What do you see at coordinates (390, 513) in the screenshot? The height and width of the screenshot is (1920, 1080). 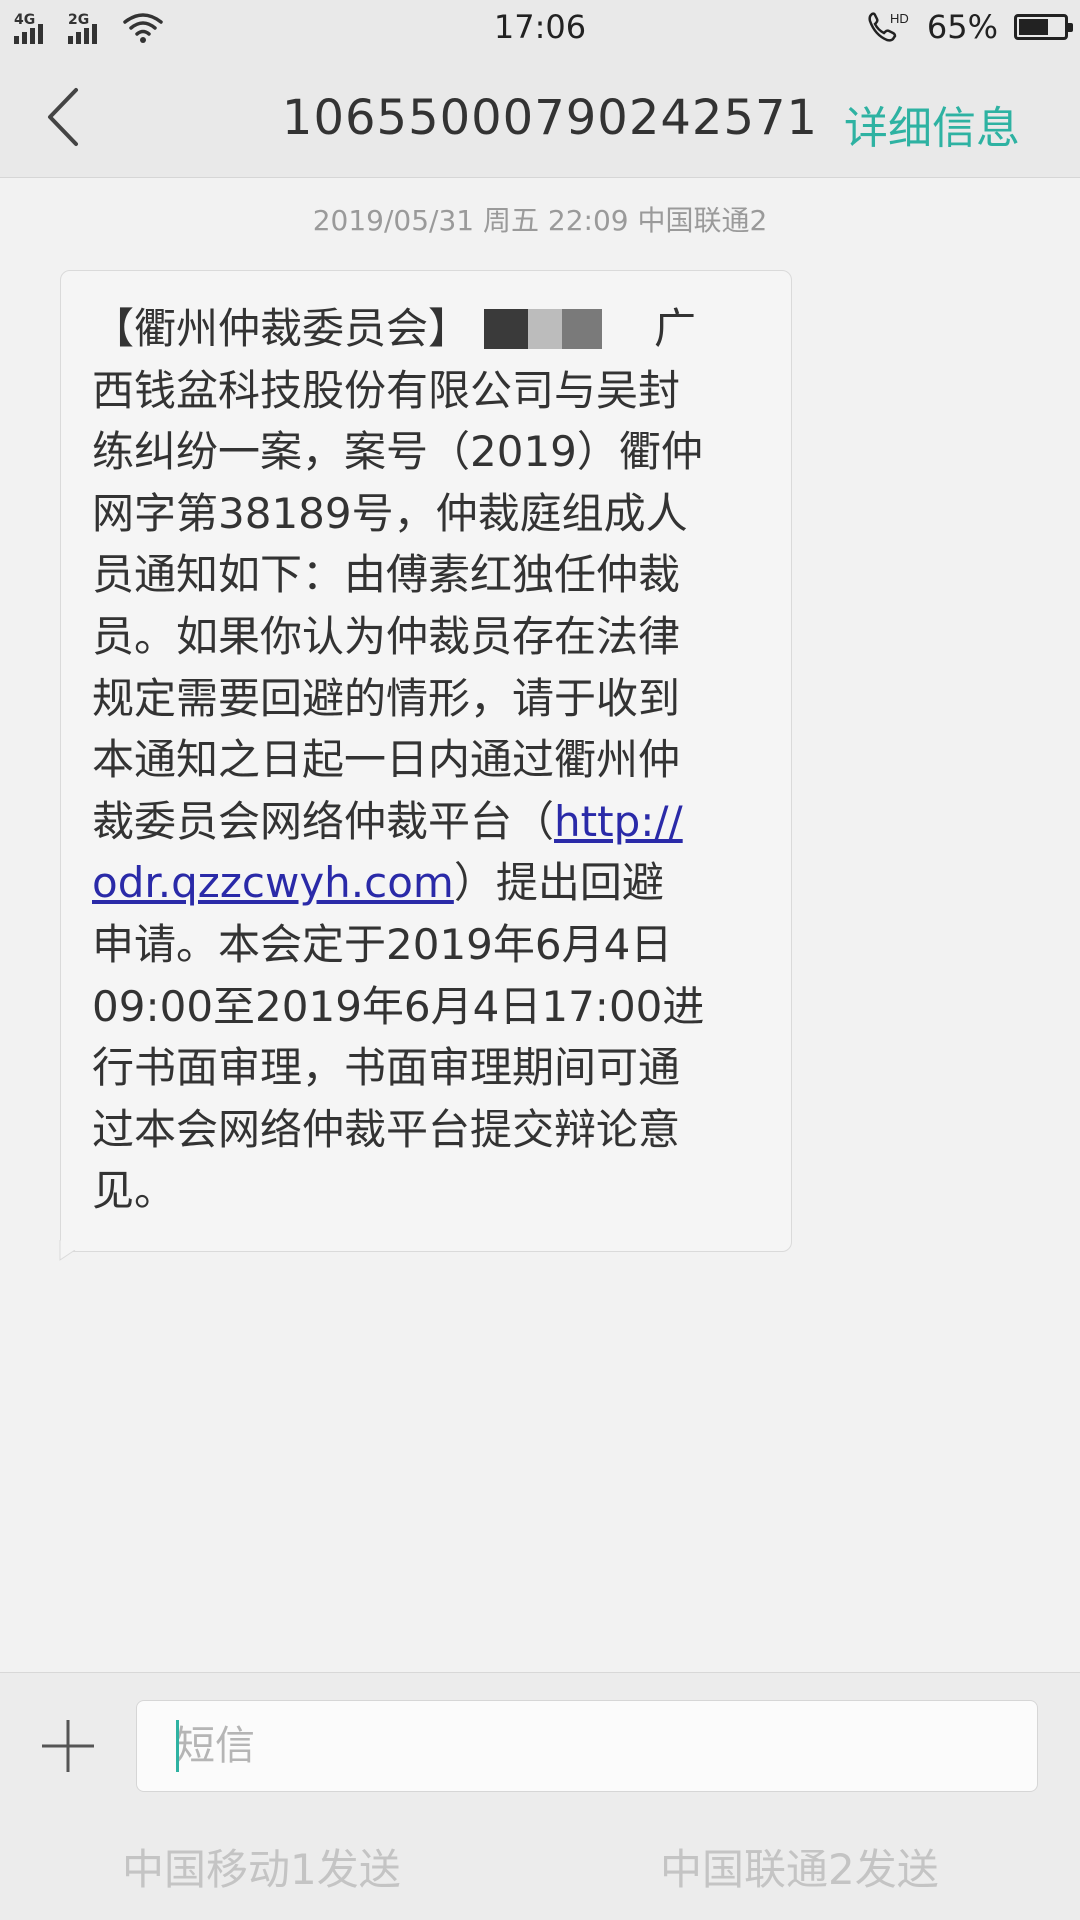 I see `message-line: 网字第38189号，仲裁庭组成人` at bounding box center [390, 513].